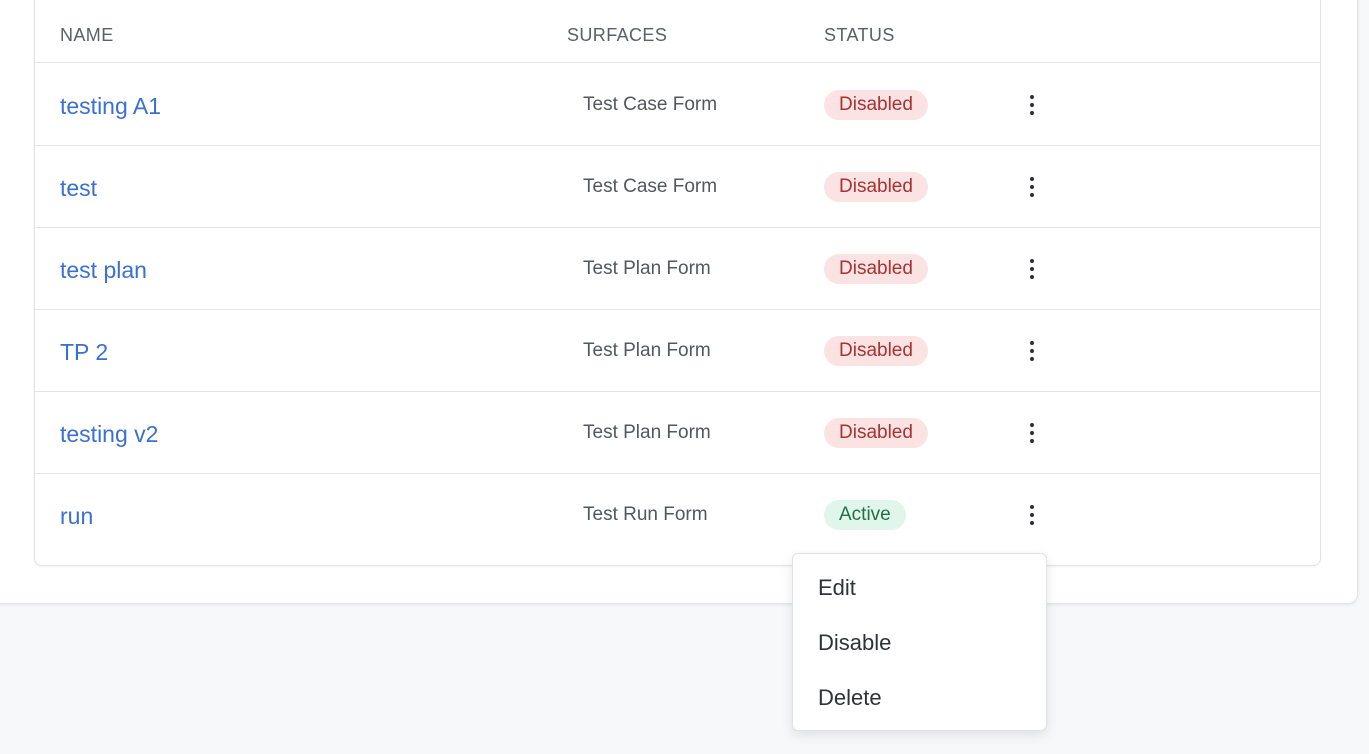  Describe the element at coordinates (103, 270) in the screenshot. I see `form-name-link: test plan` at that location.